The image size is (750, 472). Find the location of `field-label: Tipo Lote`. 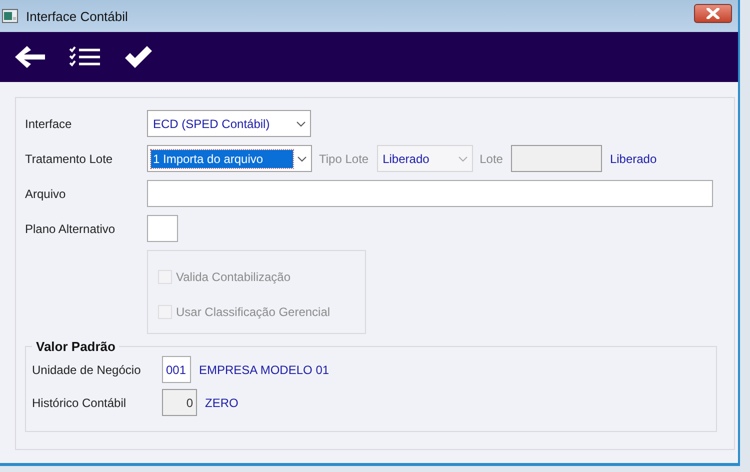

field-label: Tipo Lote is located at coordinates (344, 159).